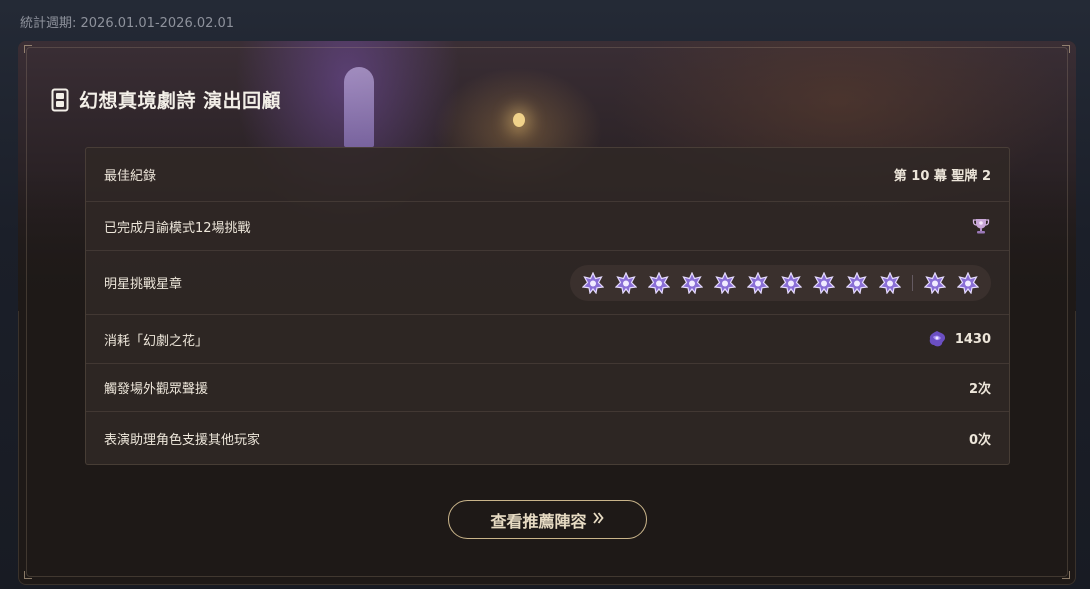  Describe the element at coordinates (156, 389) in the screenshot. I see `stat-label: 觸發場外觀眾聲援` at that location.